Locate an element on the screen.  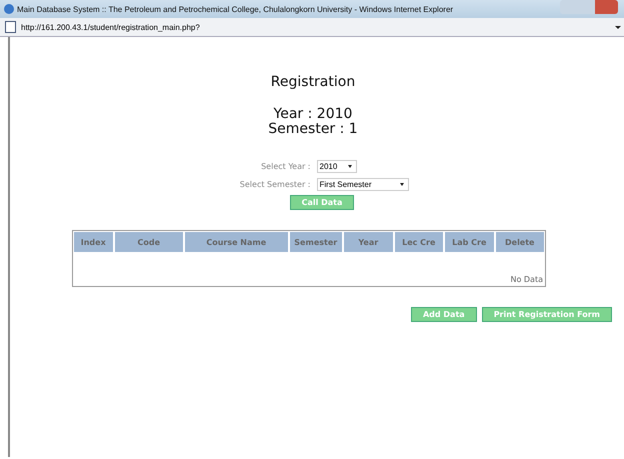
window-title: Main Database System :: The Petroleum and Petrochemical College, Chulalongkorn University - Windows Internet Explorer is located at coordinates (235, 9).